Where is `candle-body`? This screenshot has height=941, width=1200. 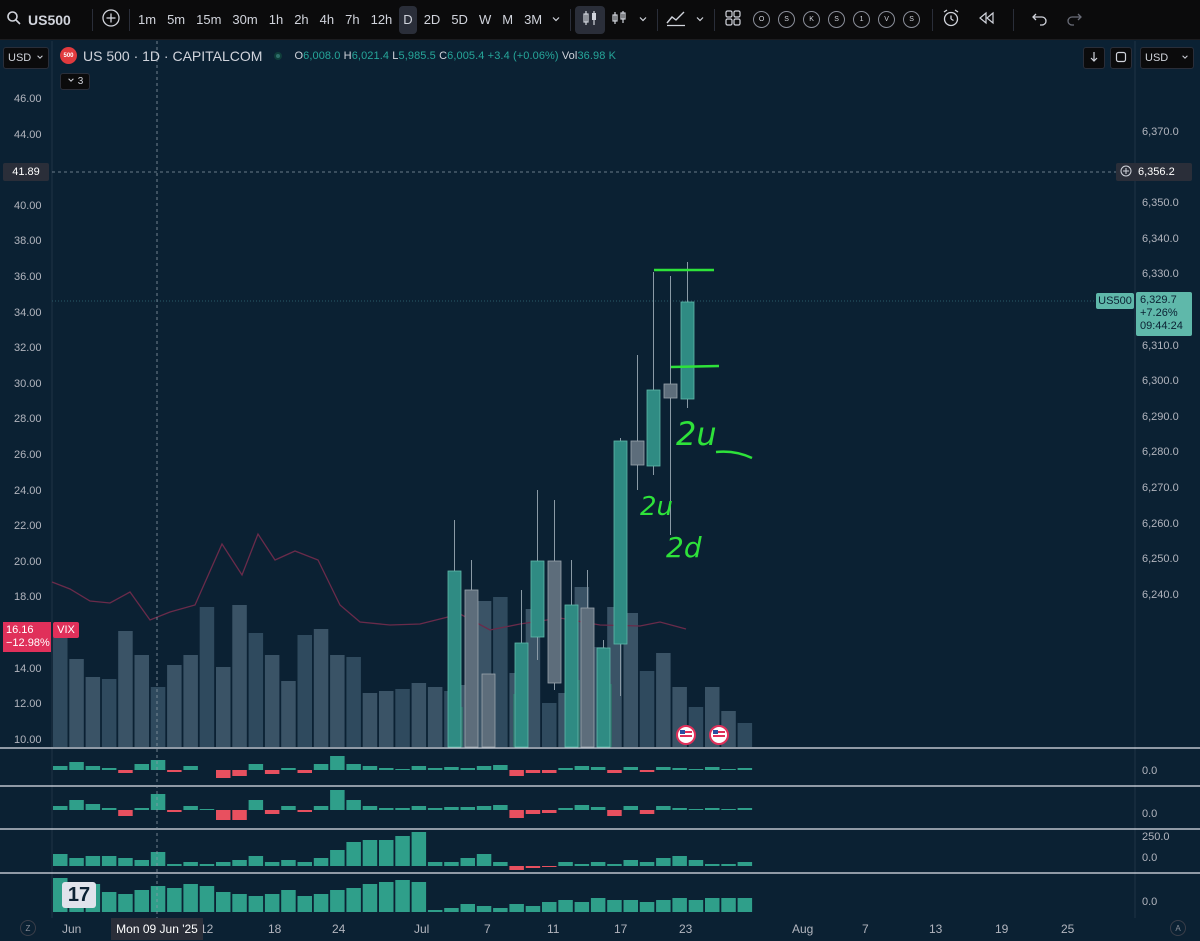
candle-body is located at coordinates (488, 710).